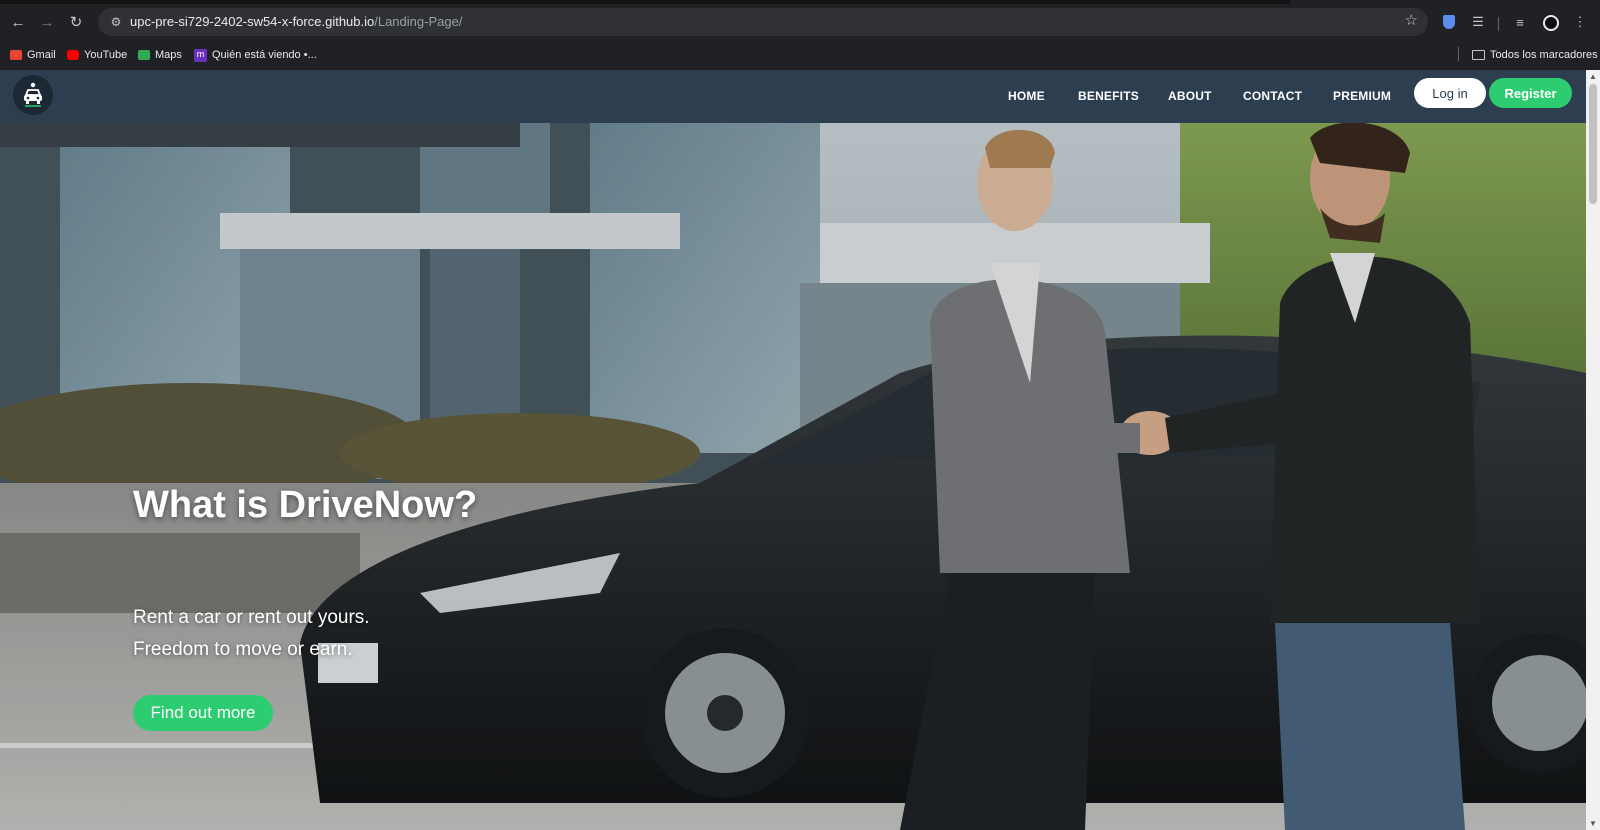  Describe the element at coordinates (1593, 823) in the screenshot. I see `scroll-down-arrow-icon: ▼` at that location.